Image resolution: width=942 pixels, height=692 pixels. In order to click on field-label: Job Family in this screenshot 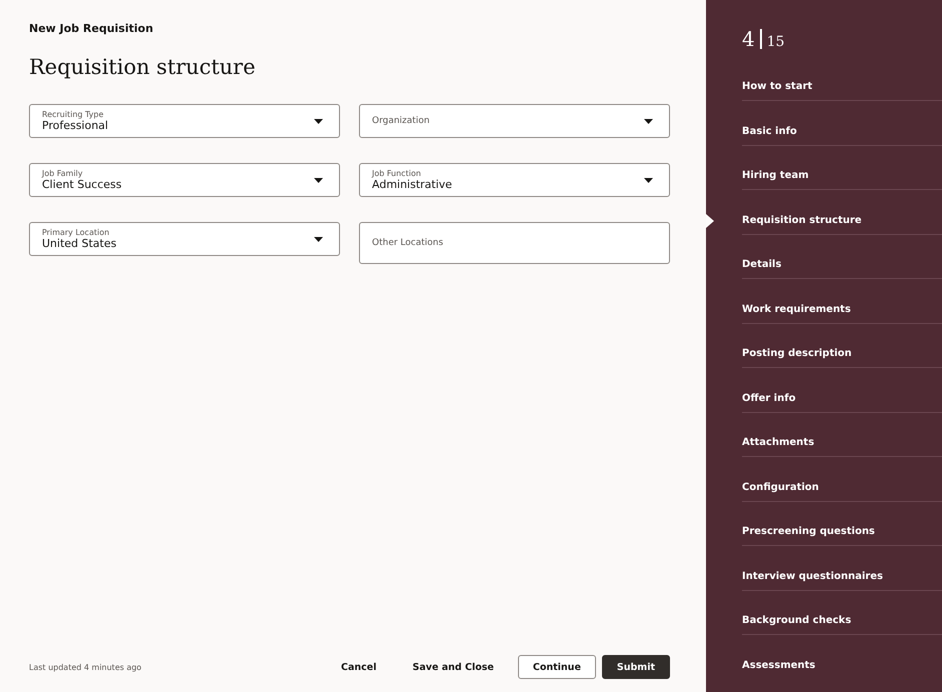, I will do `click(63, 173)`.